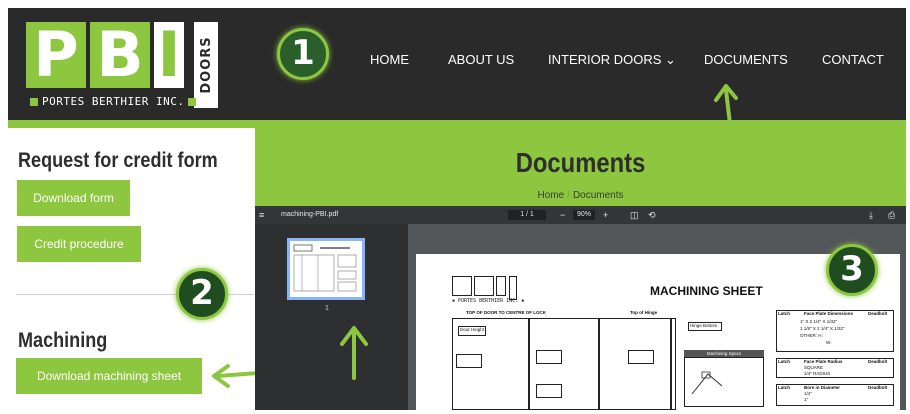 This screenshot has height=414, width=910. What do you see at coordinates (829, 342) in the screenshot?
I see `table1-row: W:` at bounding box center [829, 342].